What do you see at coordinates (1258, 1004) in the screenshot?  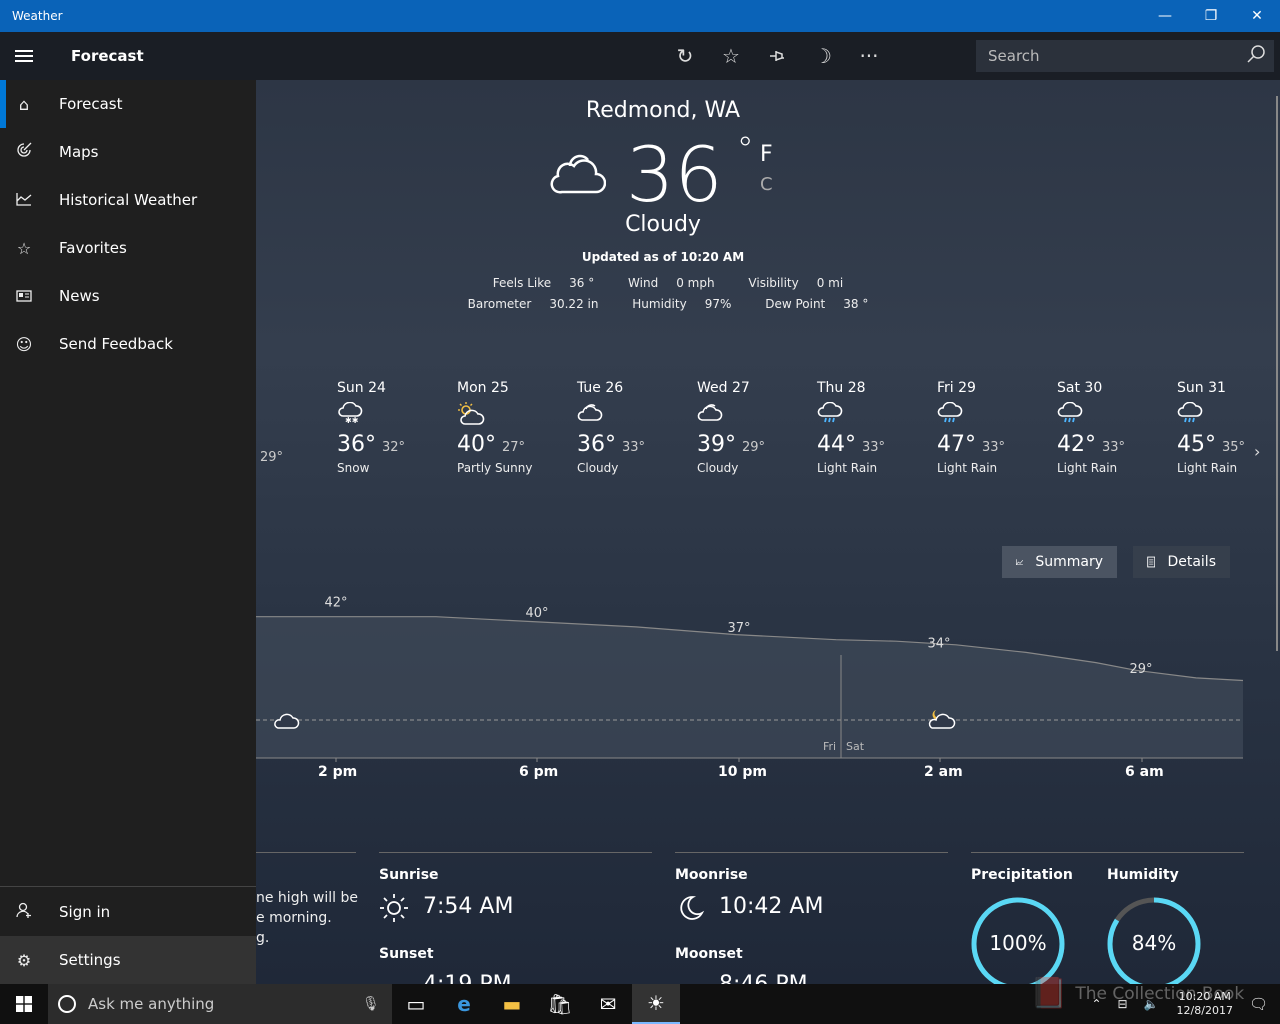 I see `notifications-icon: 🗨` at bounding box center [1258, 1004].